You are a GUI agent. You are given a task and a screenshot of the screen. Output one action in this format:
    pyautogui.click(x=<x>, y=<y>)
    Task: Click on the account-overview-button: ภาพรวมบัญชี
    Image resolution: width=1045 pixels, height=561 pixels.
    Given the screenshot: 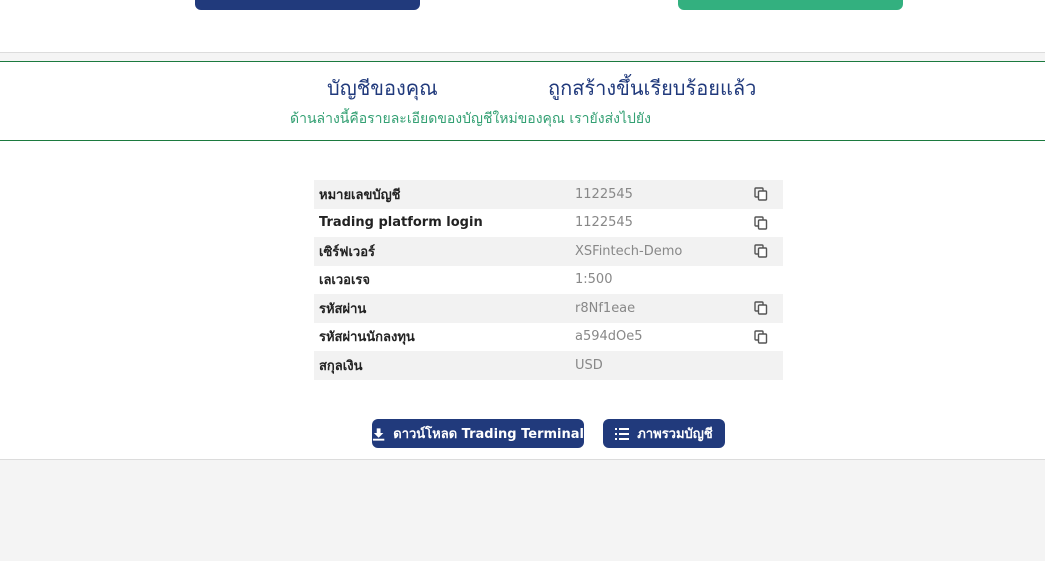 What is the action you would take?
    pyautogui.click(x=664, y=433)
    